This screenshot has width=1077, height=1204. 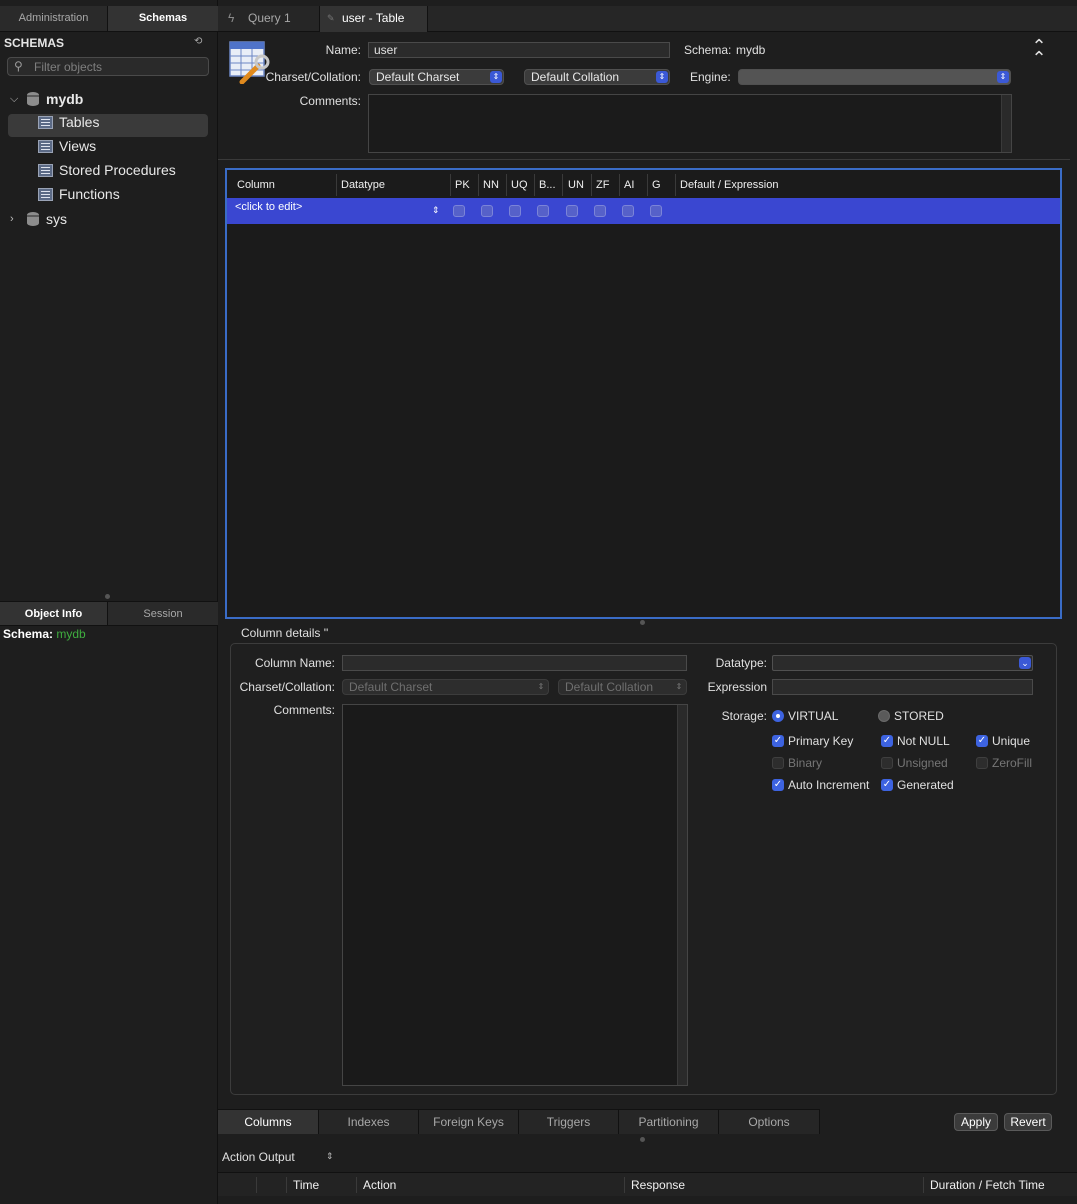 I want to click on tab-administration: Administration, so click(x=54, y=19).